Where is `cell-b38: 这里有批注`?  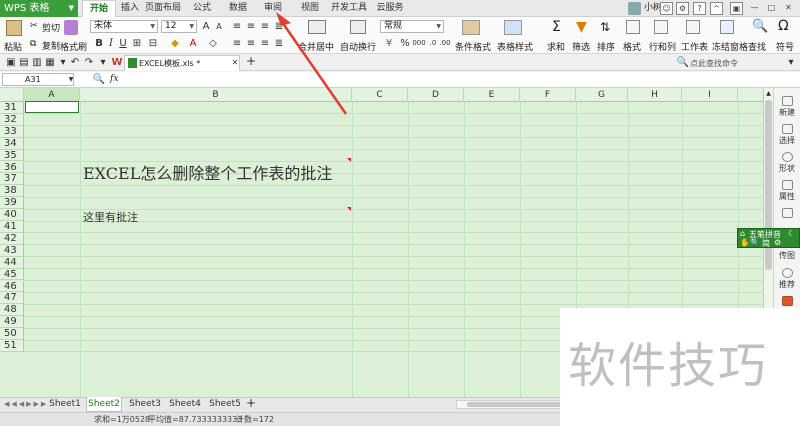
cell-b38: 这里有批注 is located at coordinates (110, 217).